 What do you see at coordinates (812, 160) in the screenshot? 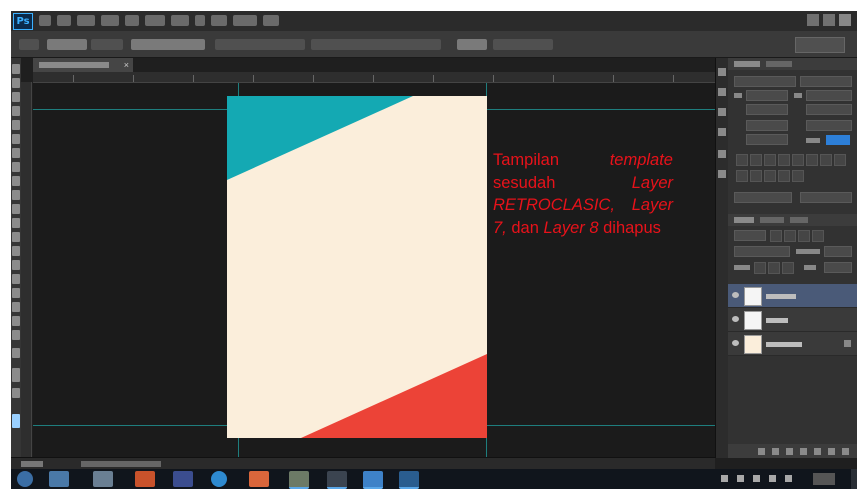
I see `subscript-button` at bounding box center [812, 160].